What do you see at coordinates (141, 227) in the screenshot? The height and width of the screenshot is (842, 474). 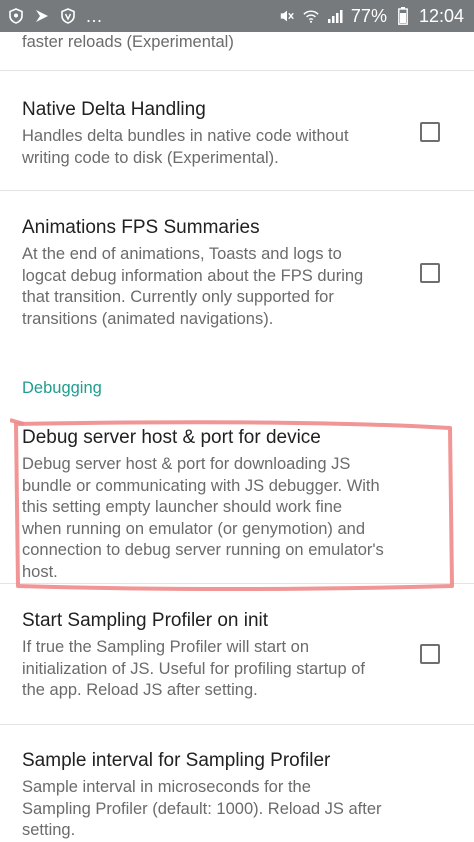 I see `pref-title: Animations FPS Summaries` at bounding box center [141, 227].